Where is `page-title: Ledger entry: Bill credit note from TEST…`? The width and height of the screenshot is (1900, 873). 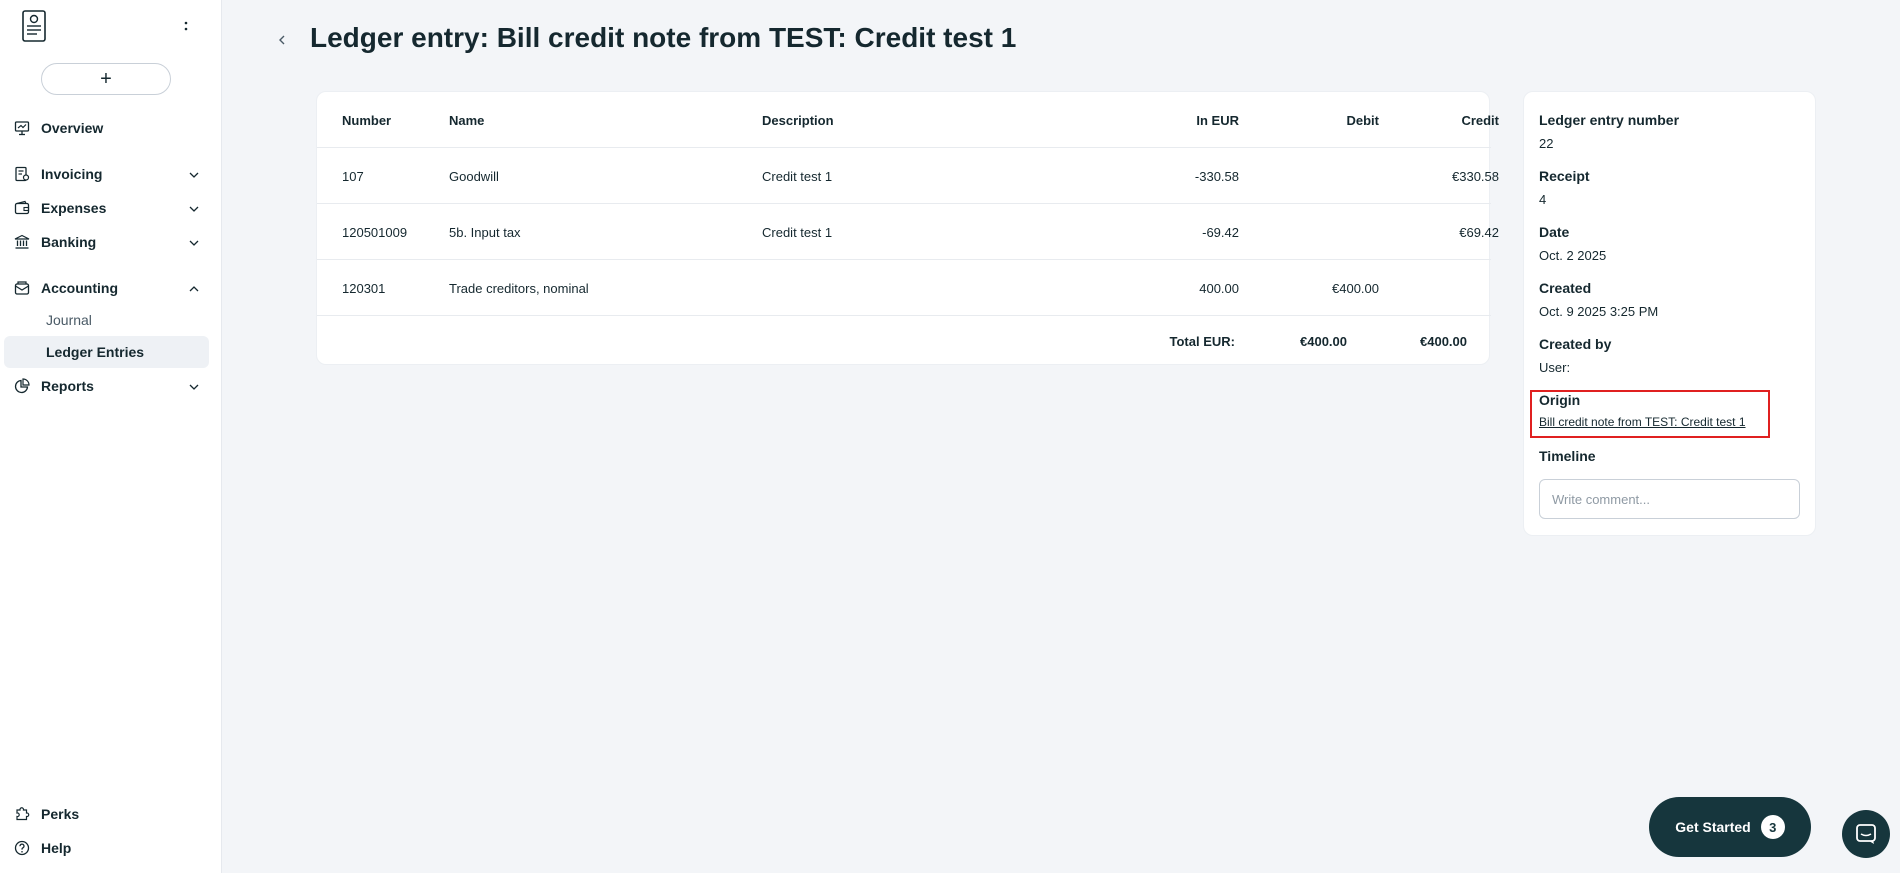 page-title: Ledger entry: Bill credit note from TEST… is located at coordinates (663, 37).